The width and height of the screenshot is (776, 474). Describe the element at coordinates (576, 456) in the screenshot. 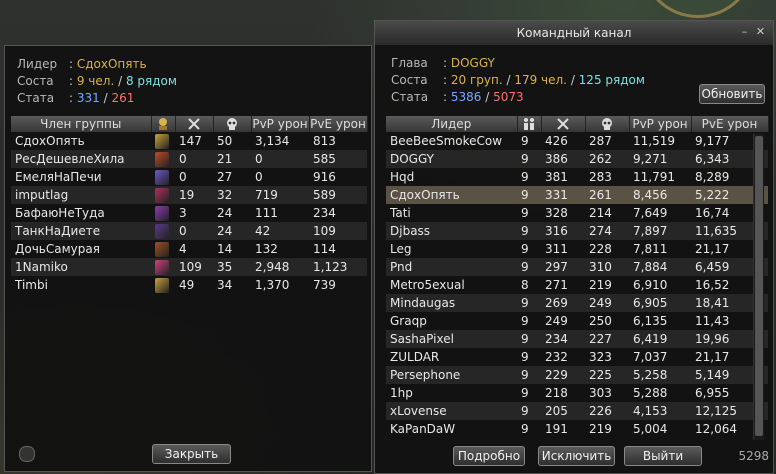

I see `exclude-button: Исключить` at that location.